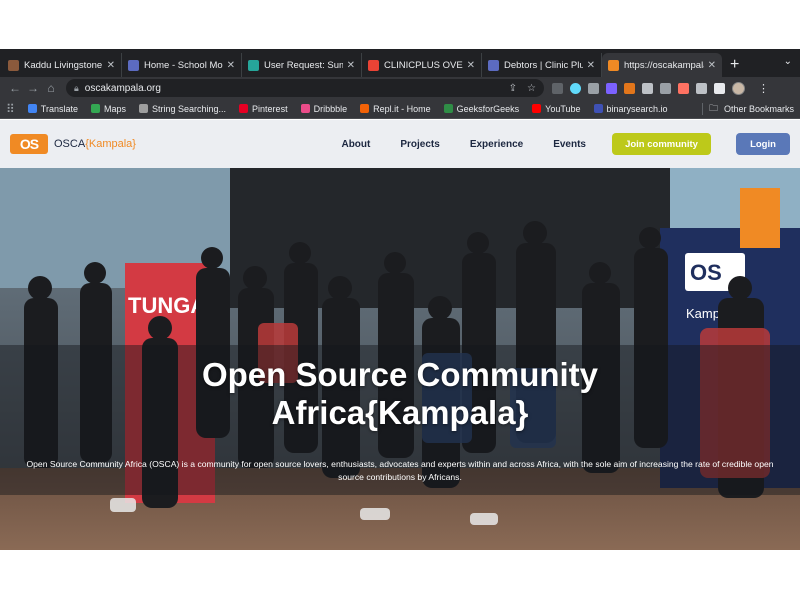  Describe the element at coordinates (513, 88) in the screenshot. I see `share-icon: ⇪` at that location.